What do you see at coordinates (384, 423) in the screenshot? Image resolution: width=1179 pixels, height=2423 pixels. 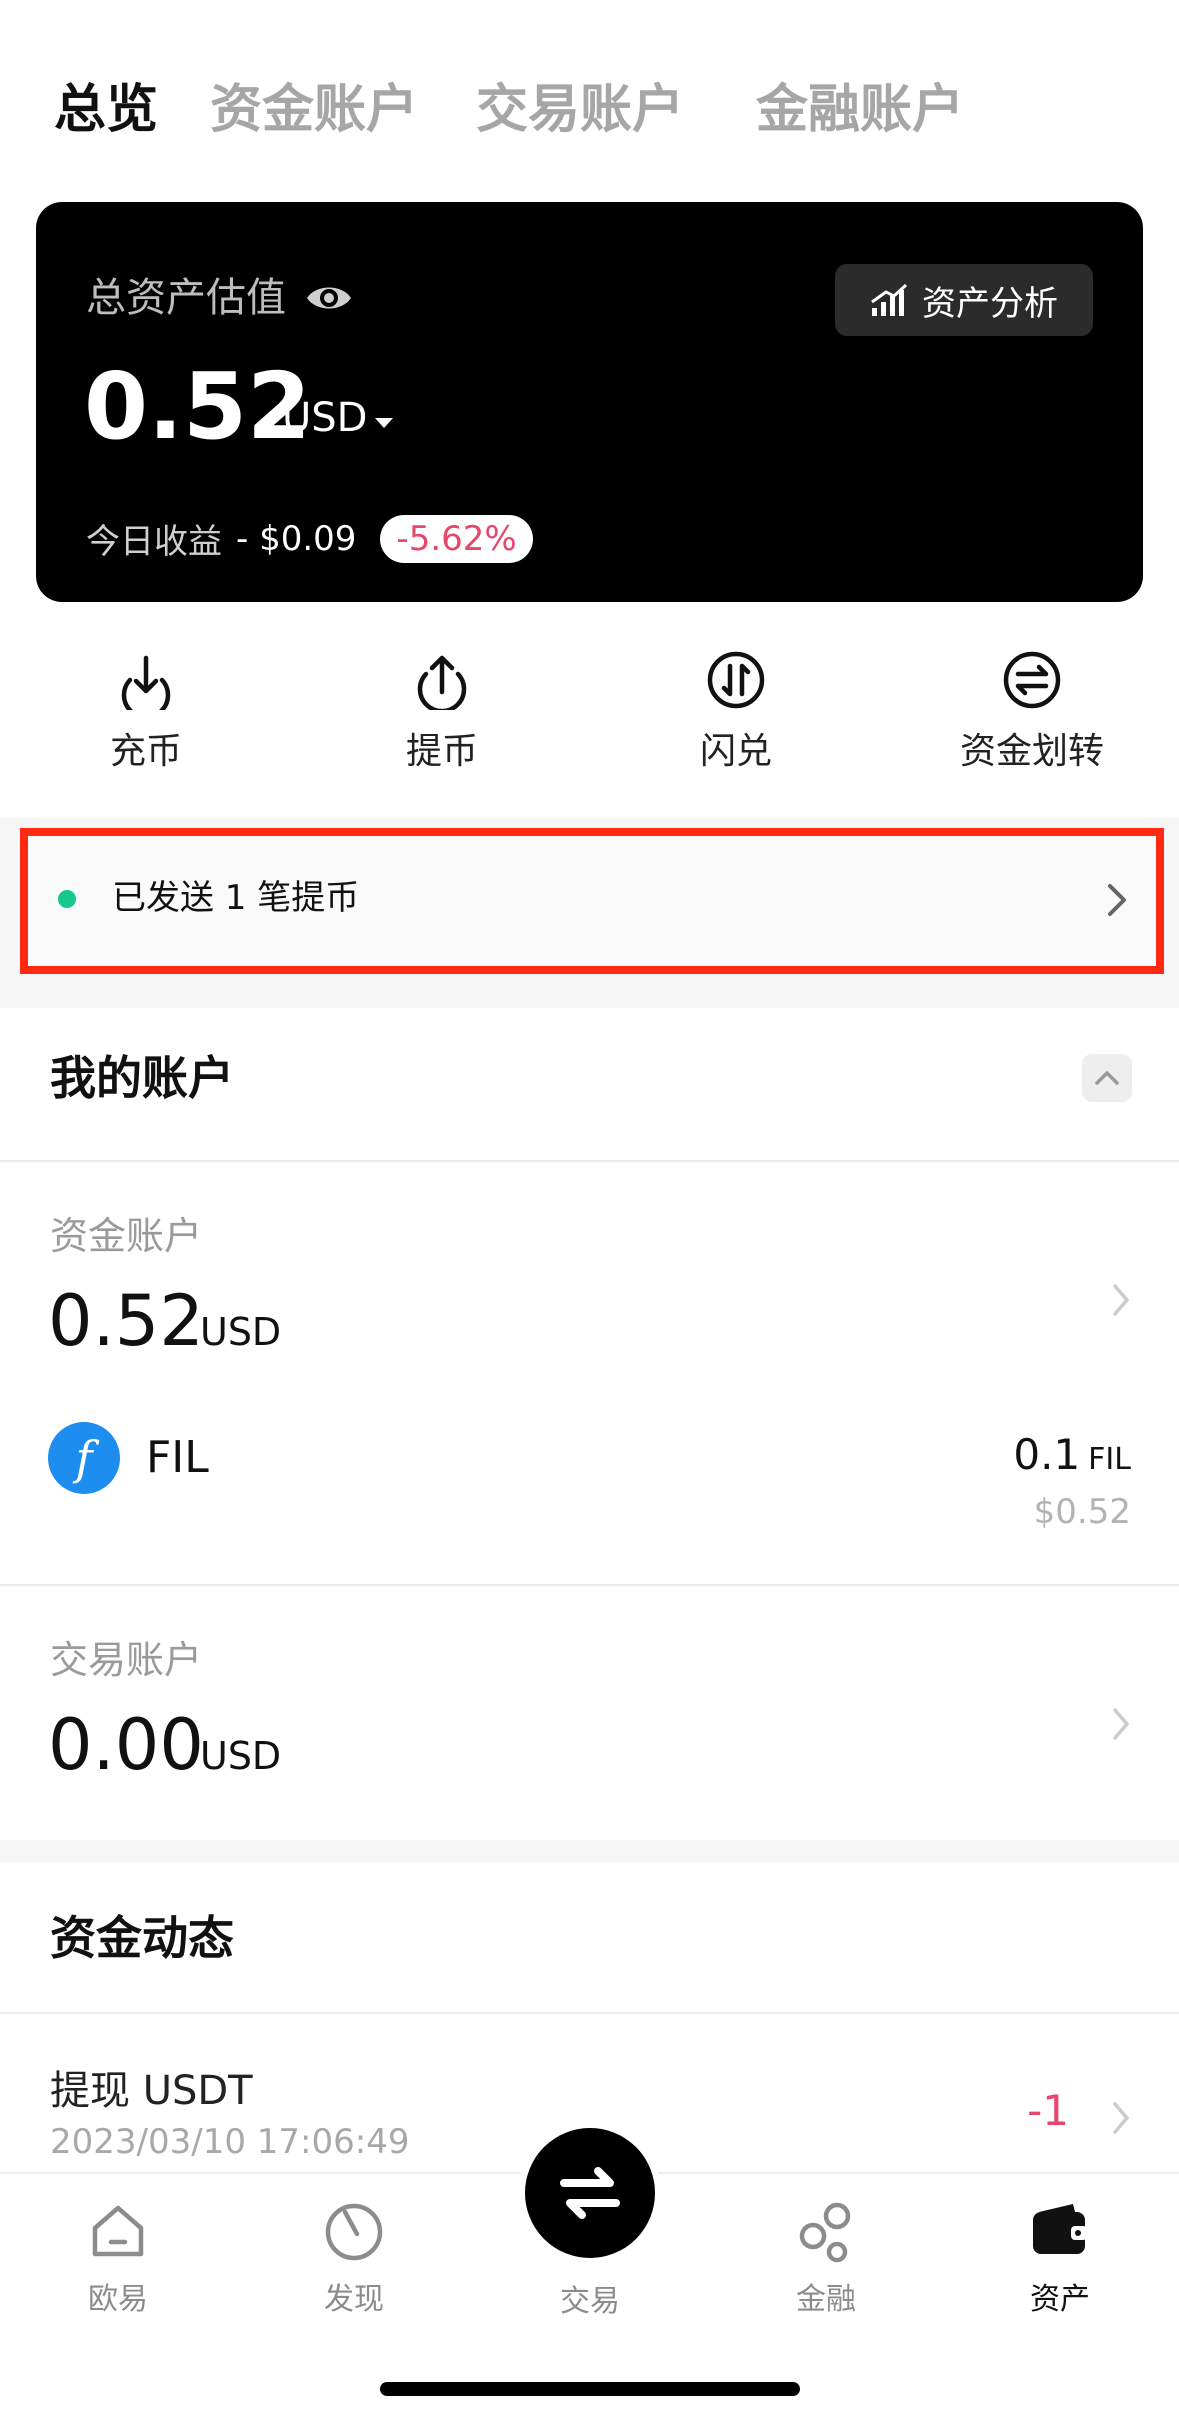 I see `caret-down-icon` at bounding box center [384, 423].